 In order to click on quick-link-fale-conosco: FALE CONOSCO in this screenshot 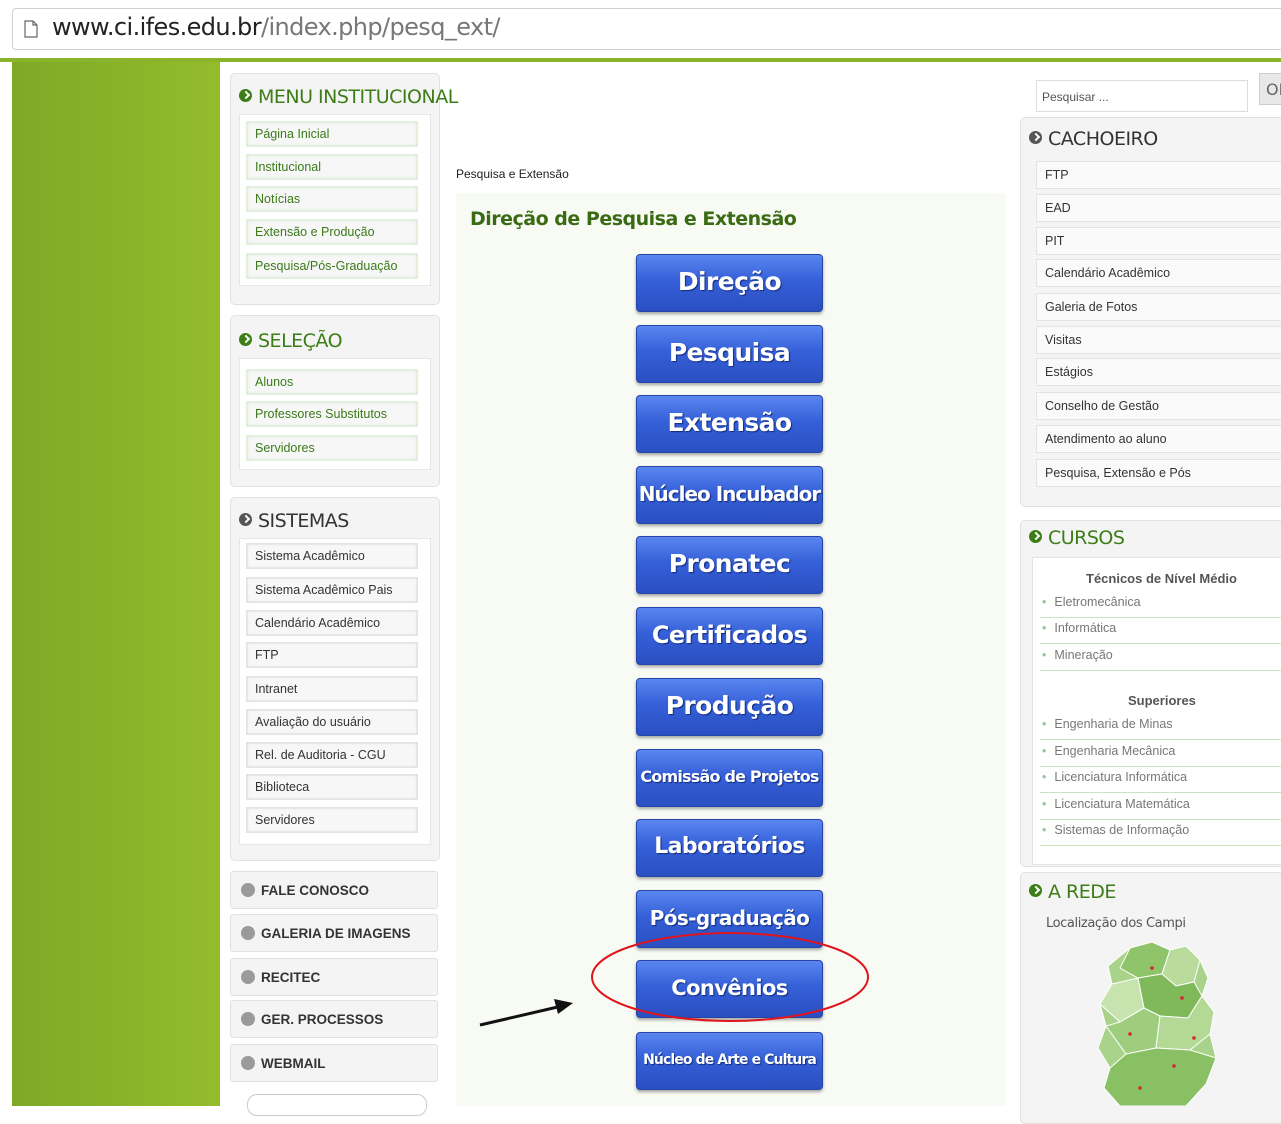, I will do `click(334, 890)`.